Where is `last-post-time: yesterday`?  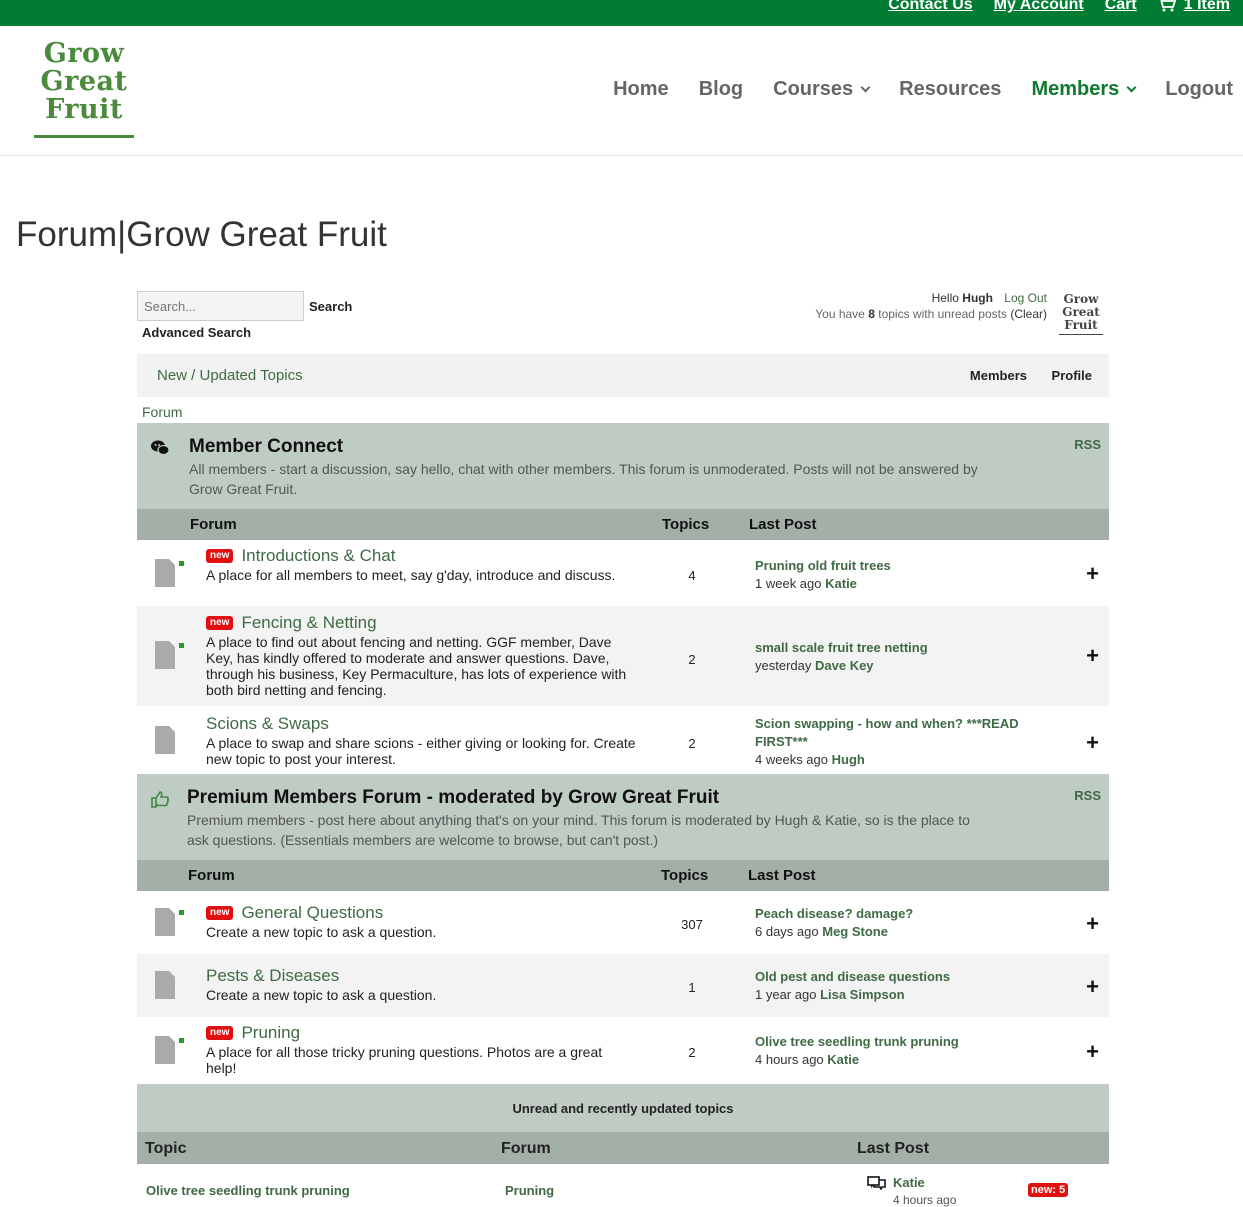
last-post-time: yesterday is located at coordinates (783, 665).